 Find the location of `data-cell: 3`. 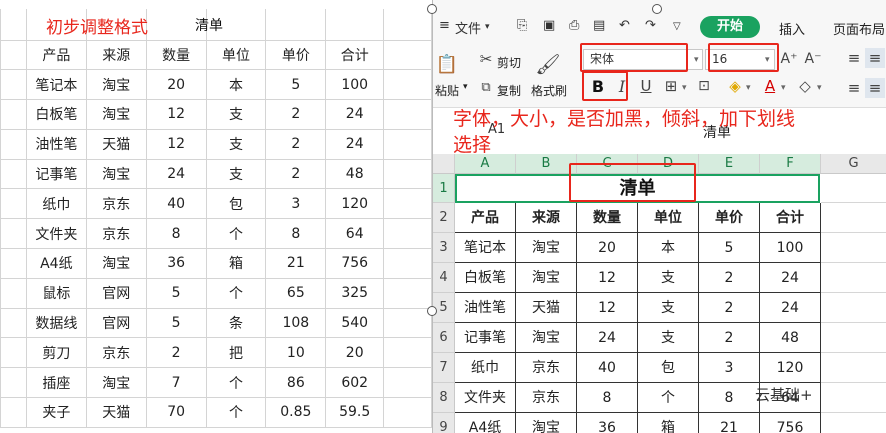

data-cell: 3 is located at coordinates (729, 368).